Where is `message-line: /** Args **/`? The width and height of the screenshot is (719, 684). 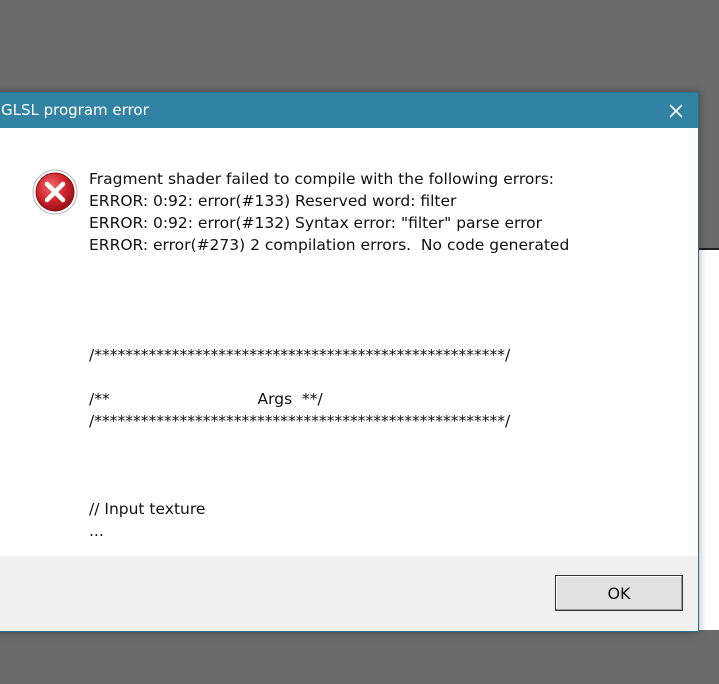 message-line: /** Args **/ is located at coordinates (206, 399).